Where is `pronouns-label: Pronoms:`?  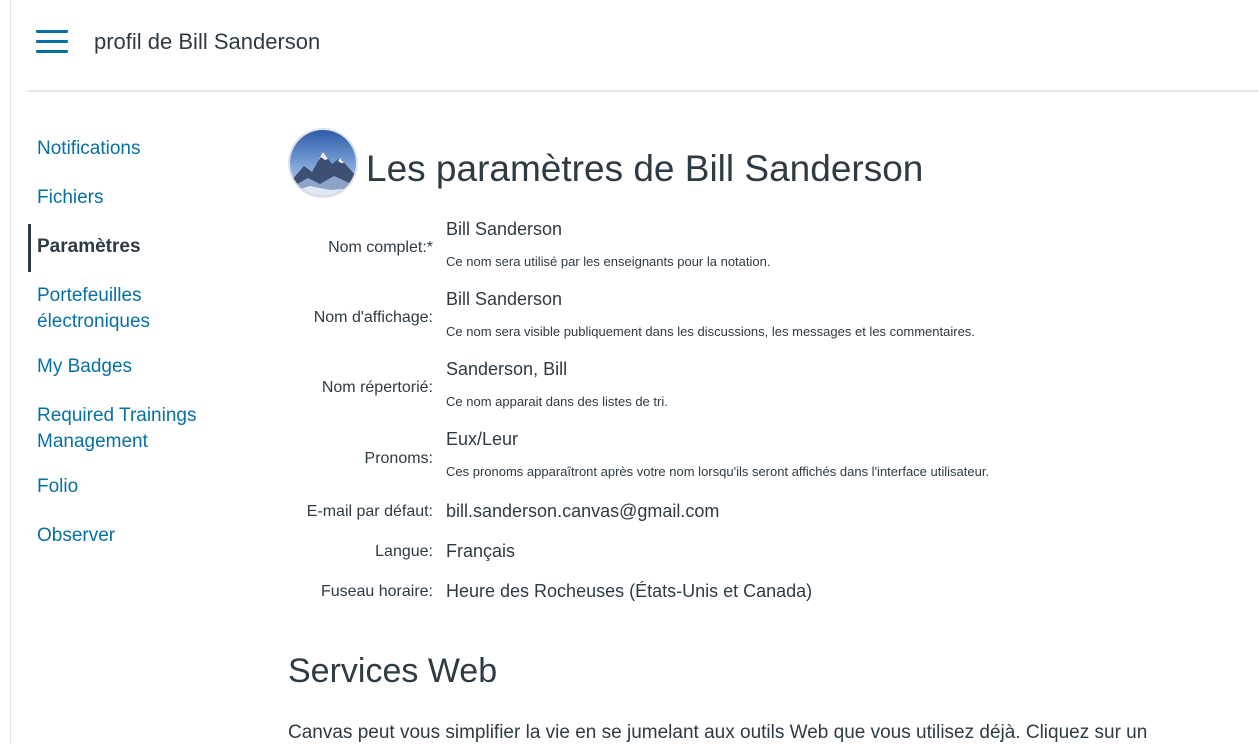 pronouns-label: Pronoms: is located at coordinates (398, 458).